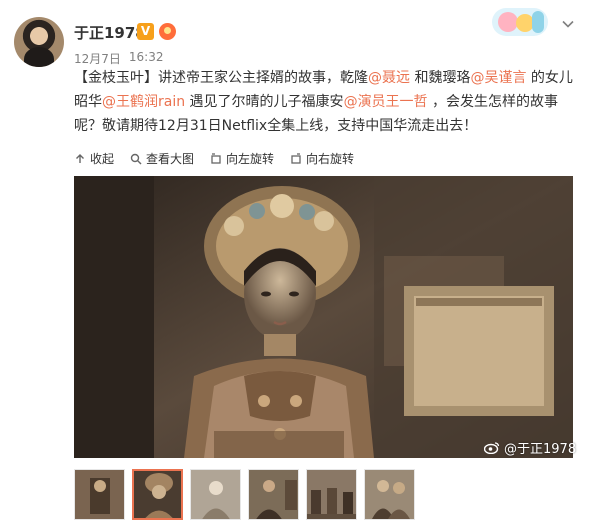  Describe the element at coordinates (167, 31) in the screenshot. I see `medal-icon` at that location.